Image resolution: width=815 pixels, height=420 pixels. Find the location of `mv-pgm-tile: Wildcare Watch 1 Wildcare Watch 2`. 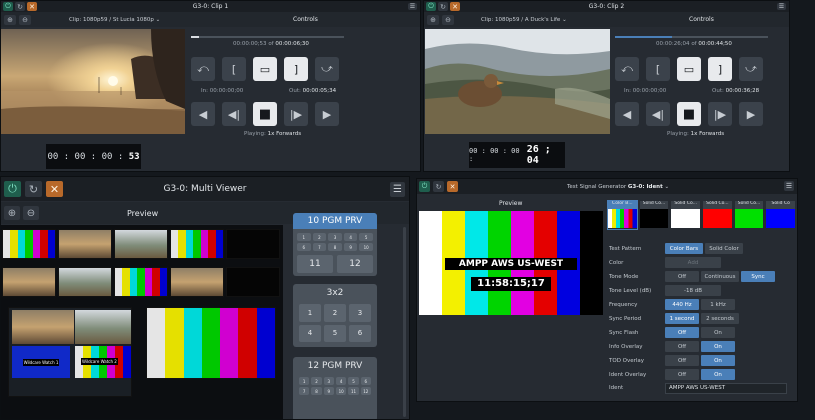

mv-pgm-tile: Wildcare Watch 1 Wildcare Watch 2 is located at coordinates (70, 352).